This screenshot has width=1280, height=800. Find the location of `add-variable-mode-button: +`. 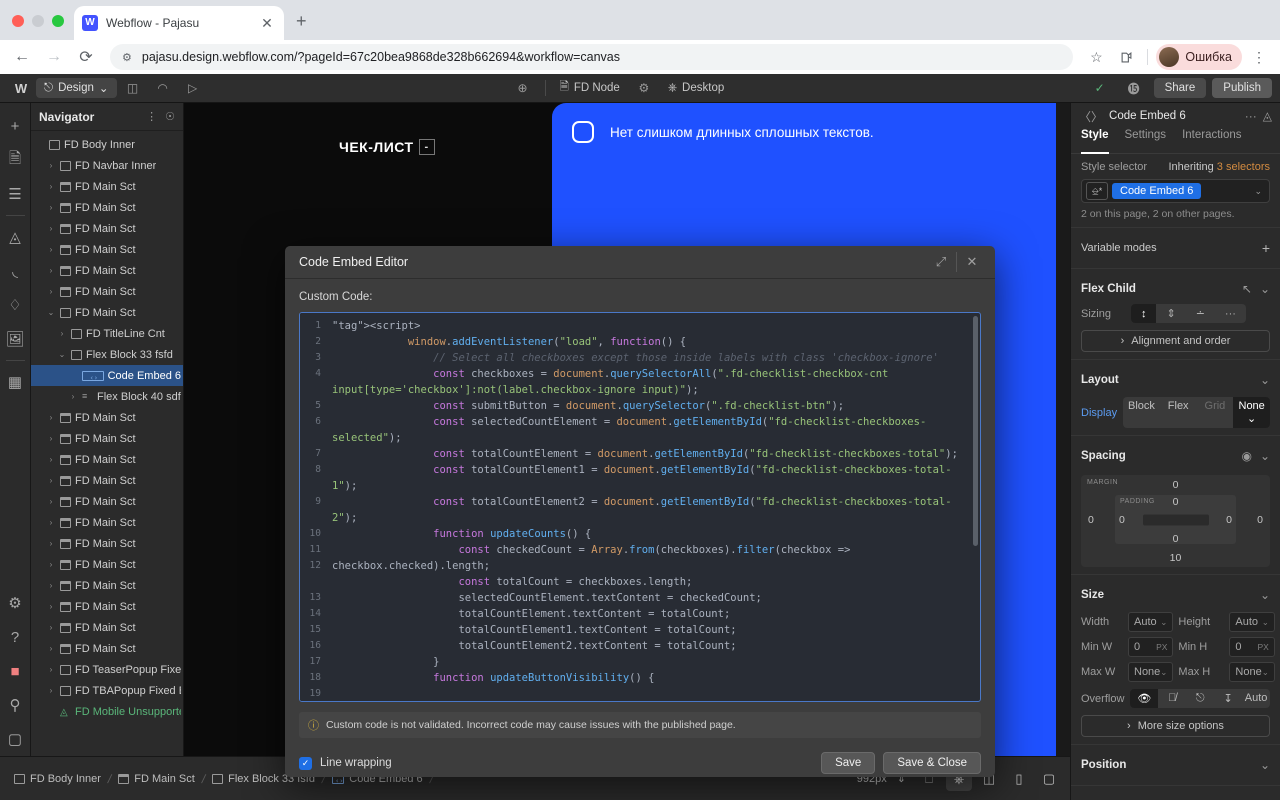

add-variable-mode-button: + is located at coordinates (1266, 248).